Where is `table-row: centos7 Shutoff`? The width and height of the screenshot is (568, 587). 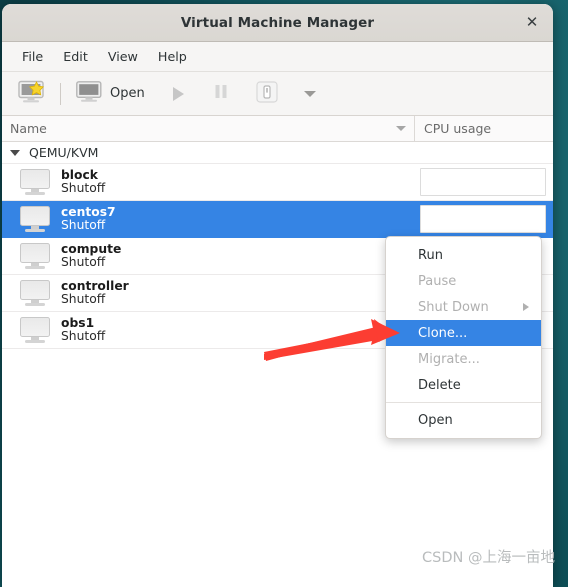
table-row: centos7 Shutoff is located at coordinates (277, 219).